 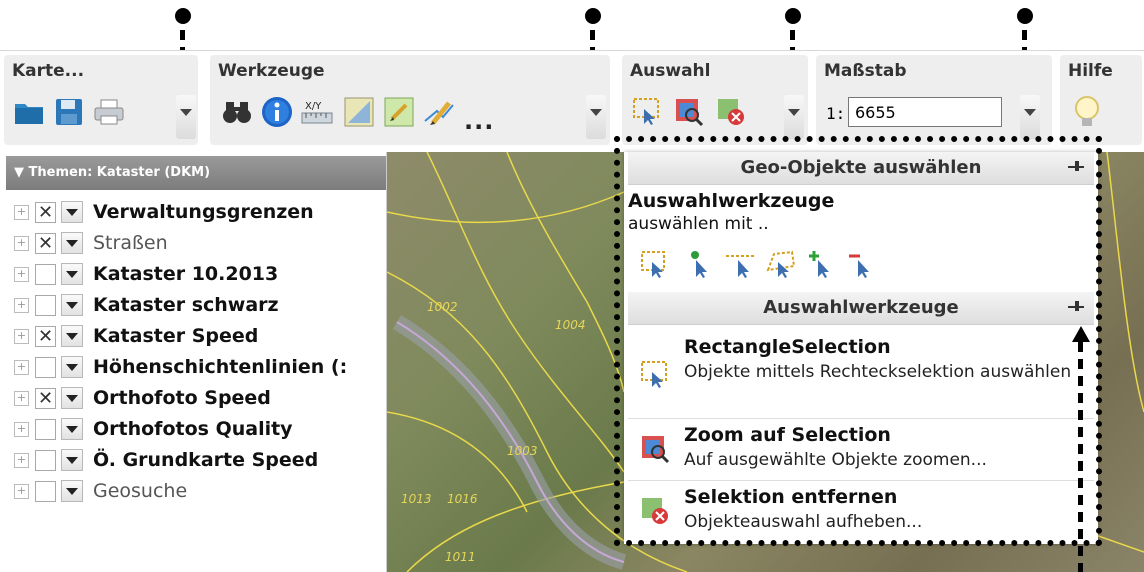 What do you see at coordinates (731, 201) in the screenshot?
I see `tools-title: Auswahlwerkzeuge` at bounding box center [731, 201].